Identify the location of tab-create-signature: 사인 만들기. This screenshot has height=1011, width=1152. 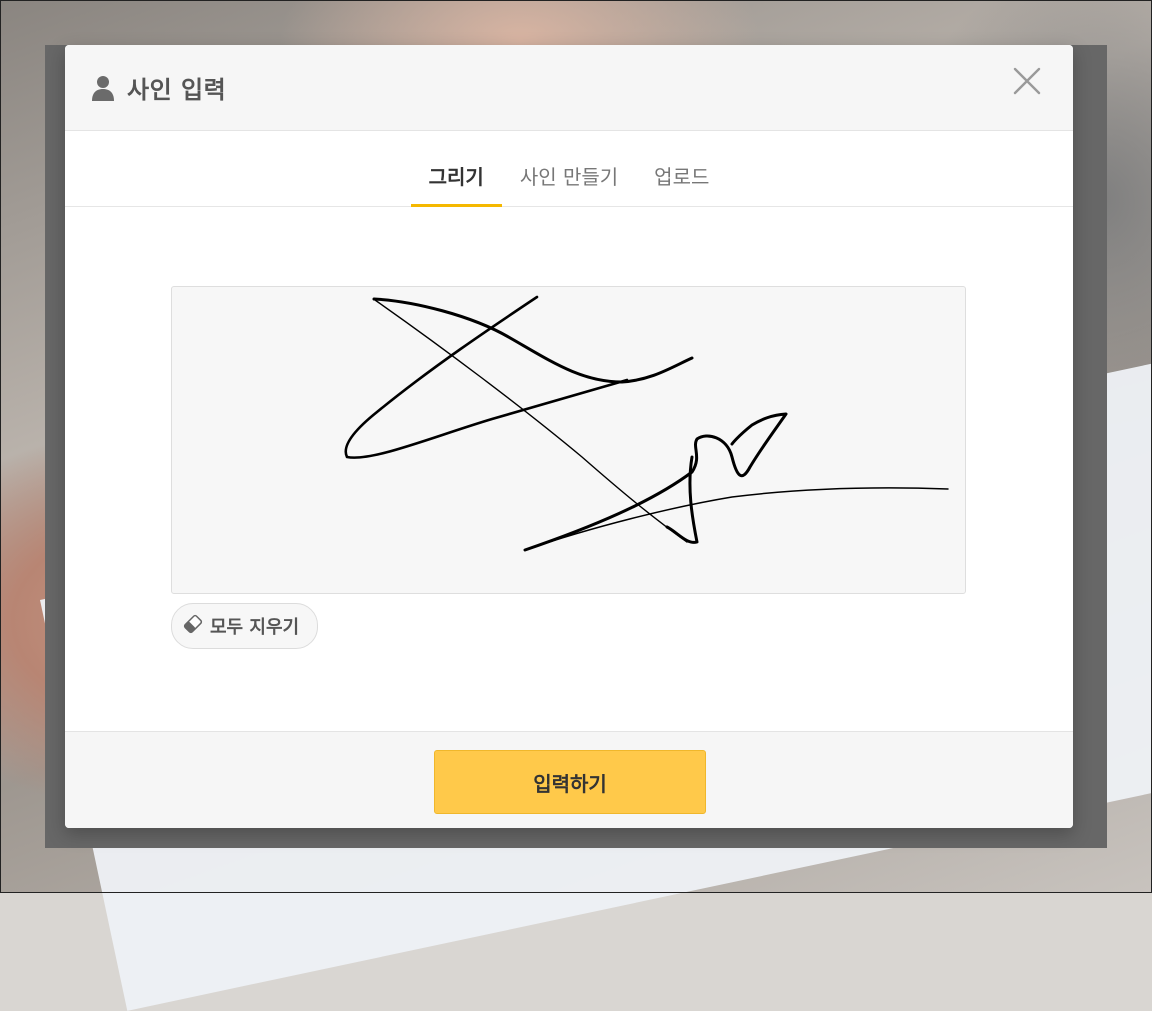
(569, 183).